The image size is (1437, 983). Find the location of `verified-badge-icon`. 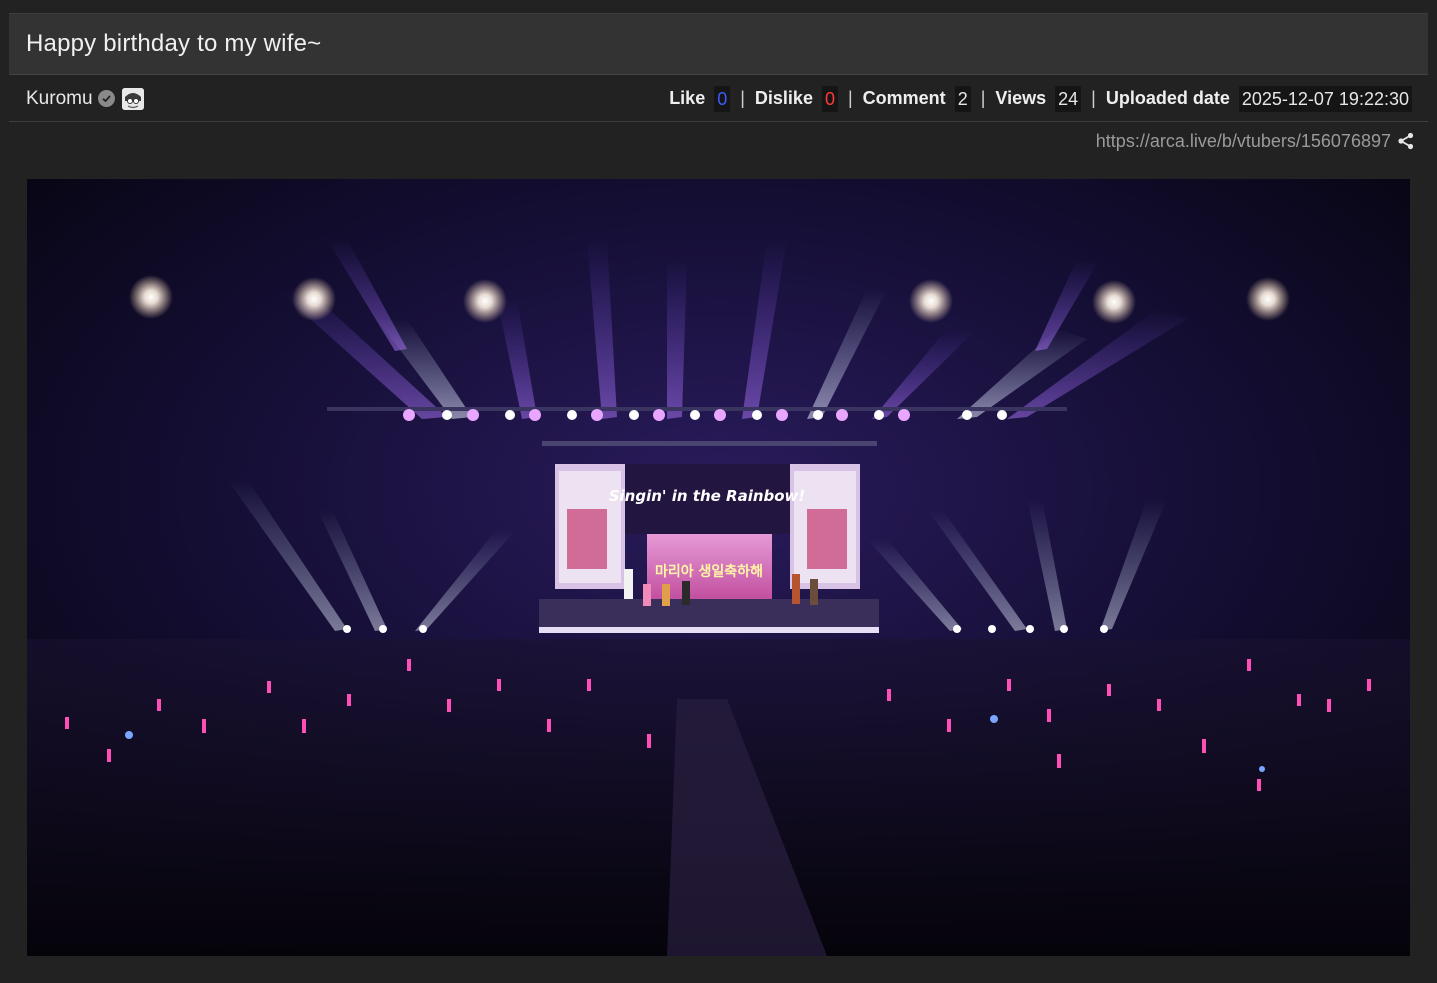

verified-badge-icon is located at coordinates (106, 98).